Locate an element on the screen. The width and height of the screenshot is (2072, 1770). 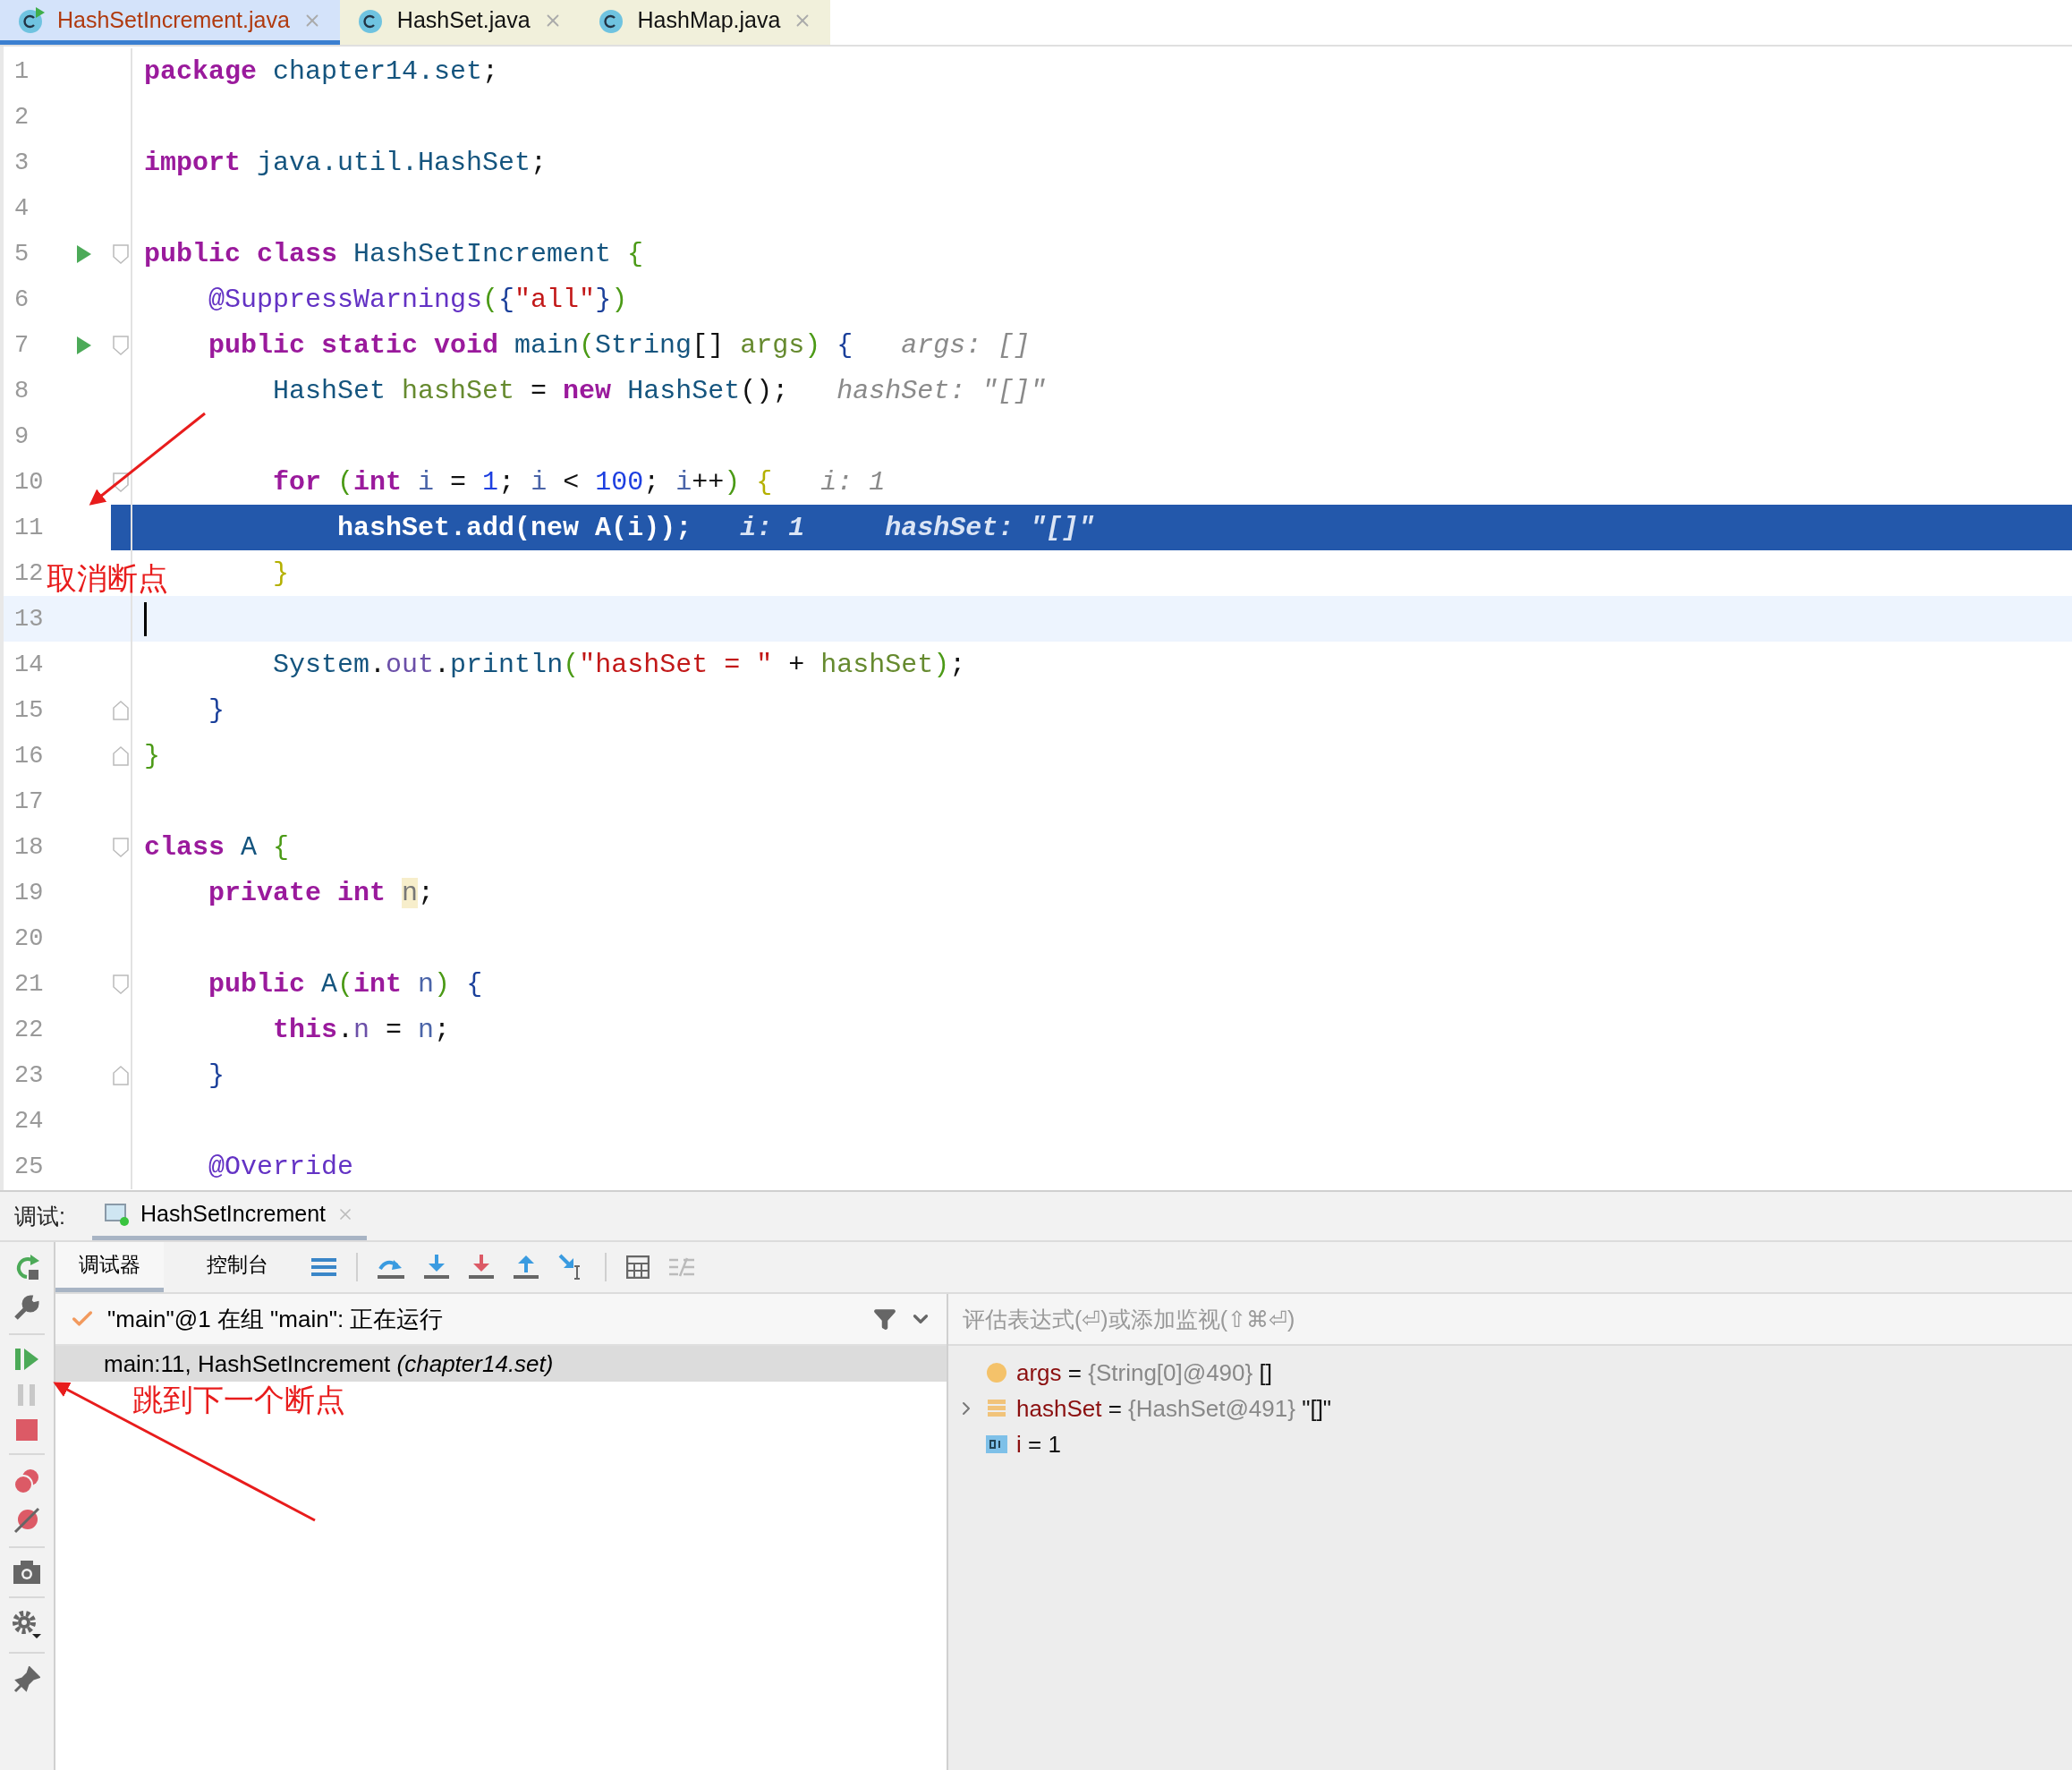
filter-icon is located at coordinates (885, 1319).